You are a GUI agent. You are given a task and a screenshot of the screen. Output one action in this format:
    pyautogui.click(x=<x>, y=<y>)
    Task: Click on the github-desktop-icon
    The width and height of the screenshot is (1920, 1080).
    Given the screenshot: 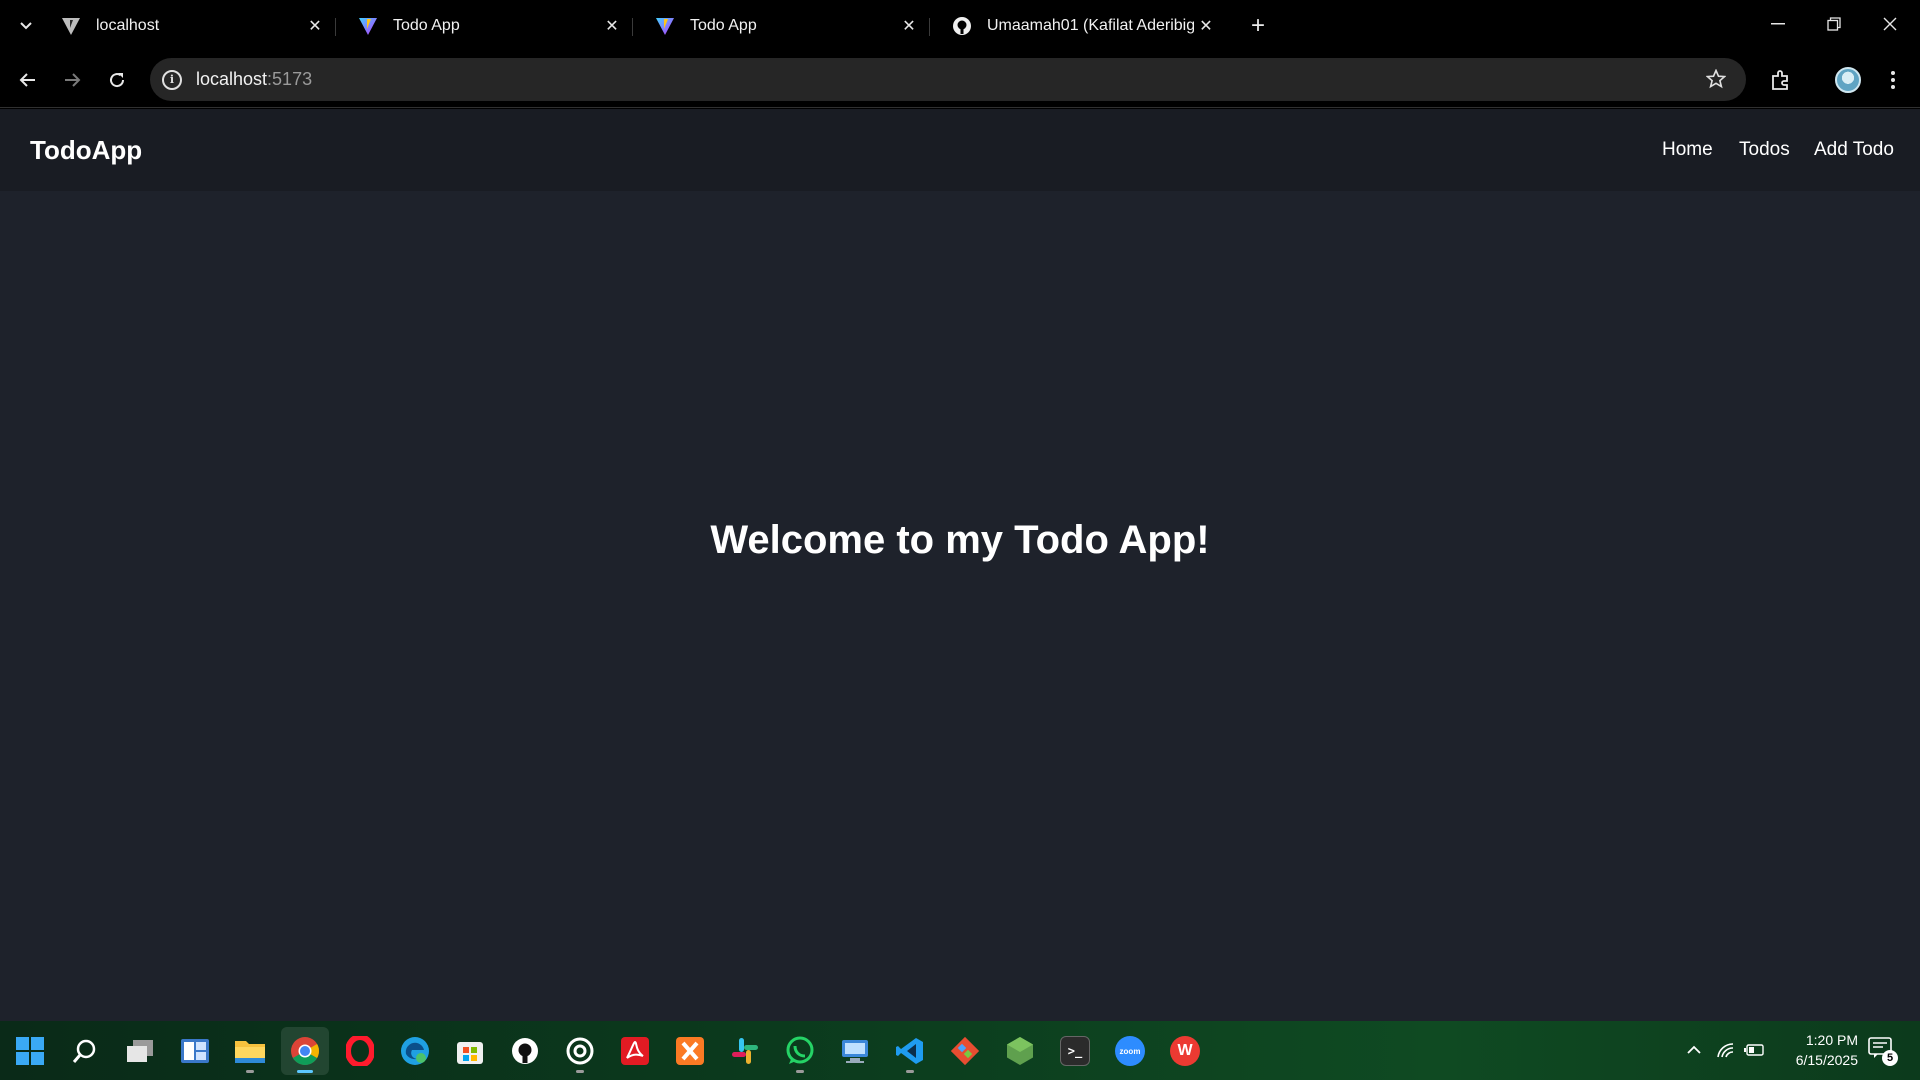 What is the action you would take?
    pyautogui.click(x=525, y=1051)
    